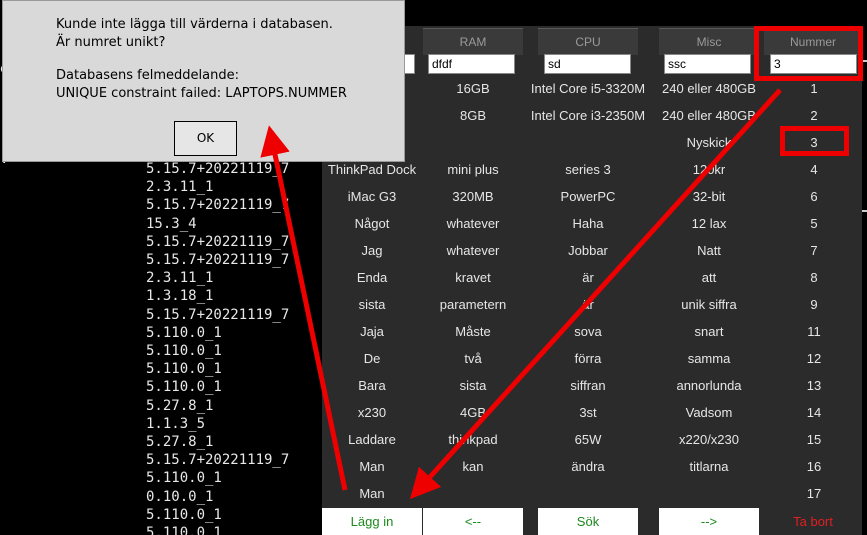 The image size is (867, 535). I want to click on table-cell: 14, so click(814, 412).